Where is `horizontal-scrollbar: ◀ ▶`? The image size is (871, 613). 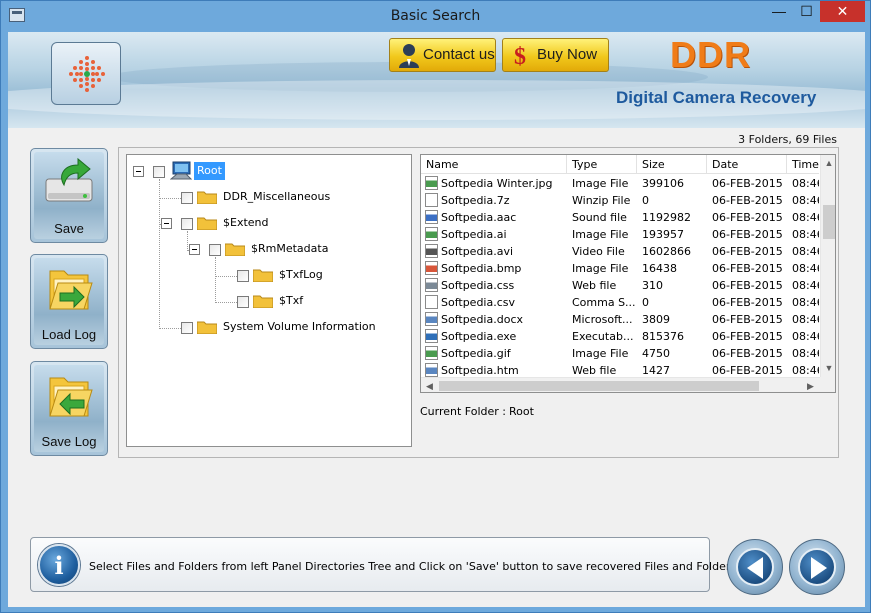 horizontal-scrollbar: ◀ ▶ is located at coordinates (620, 384).